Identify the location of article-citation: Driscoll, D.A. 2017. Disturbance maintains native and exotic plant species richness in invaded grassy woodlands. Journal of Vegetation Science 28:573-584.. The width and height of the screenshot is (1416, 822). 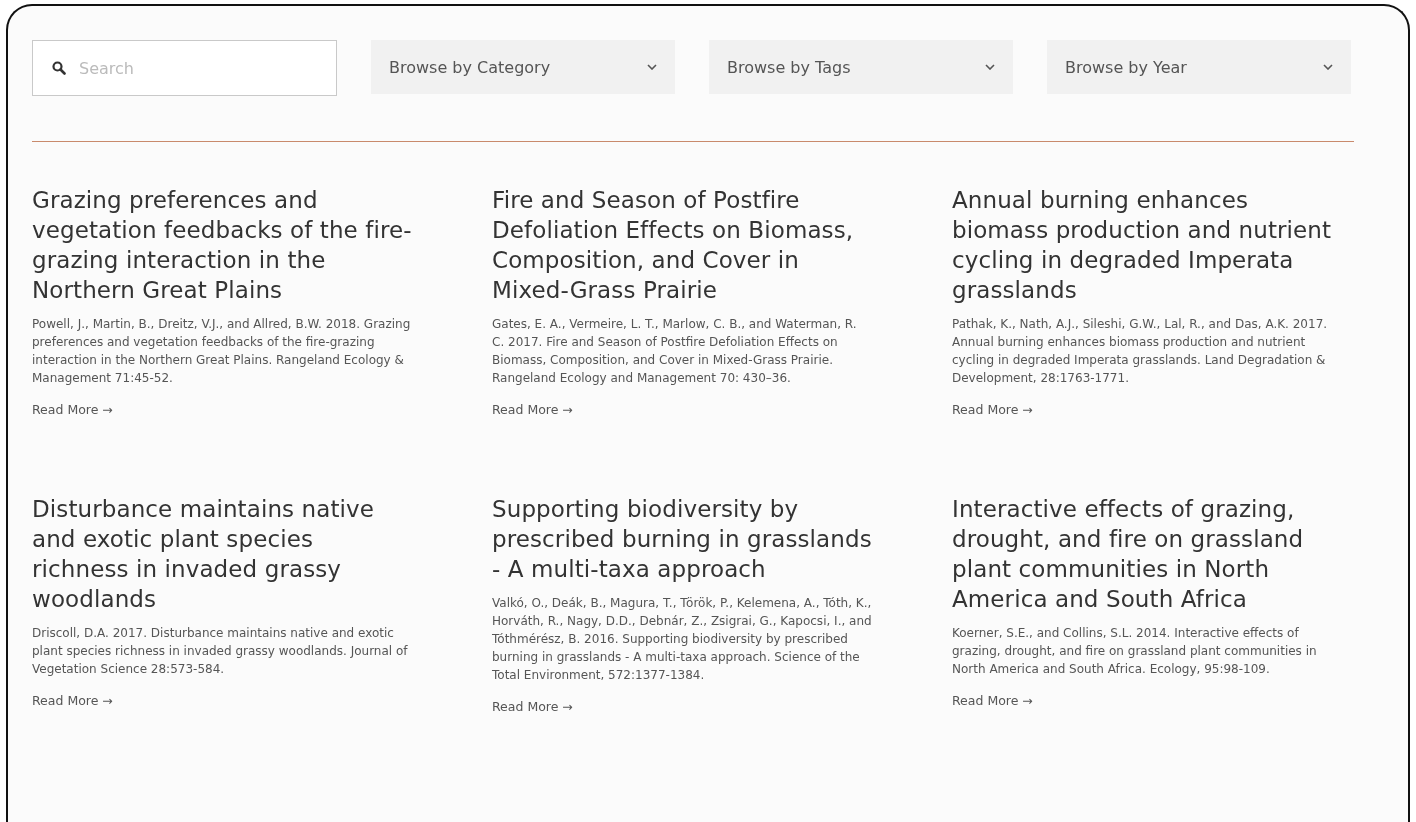
(220, 651).